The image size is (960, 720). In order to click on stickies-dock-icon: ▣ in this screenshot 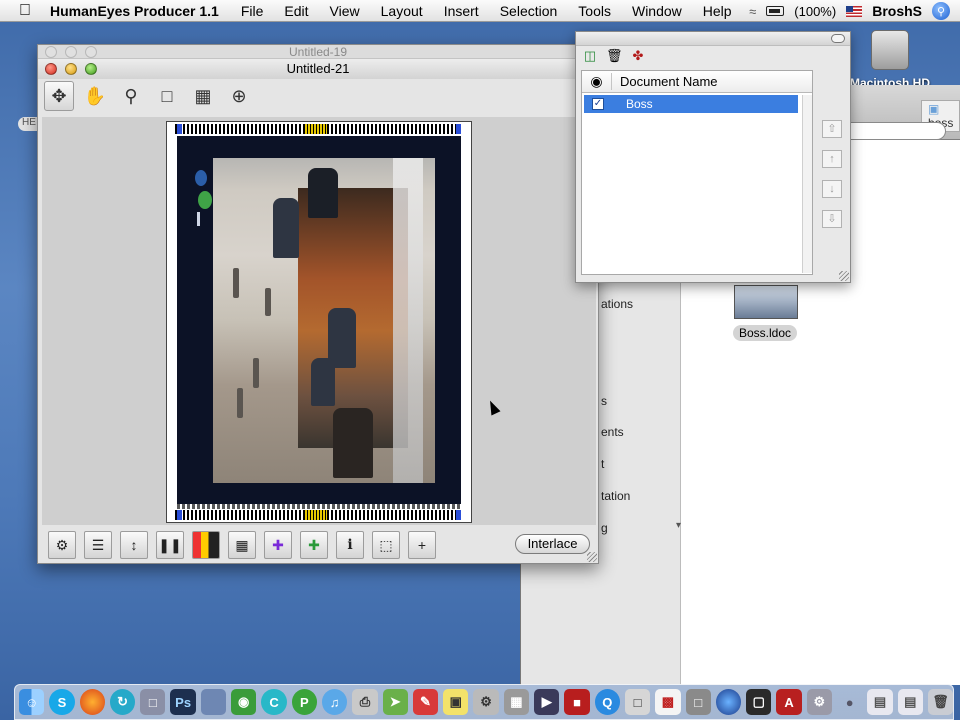, I will do `click(456, 702)`.